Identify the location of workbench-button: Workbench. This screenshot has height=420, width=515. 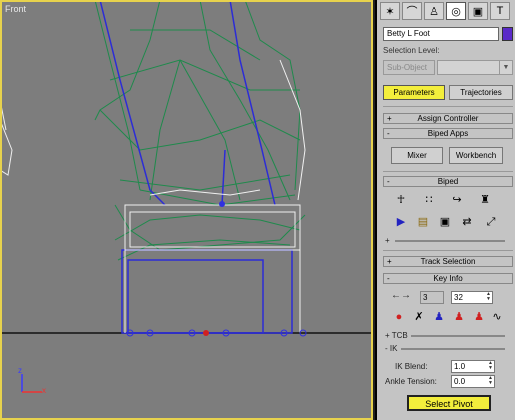
(476, 155).